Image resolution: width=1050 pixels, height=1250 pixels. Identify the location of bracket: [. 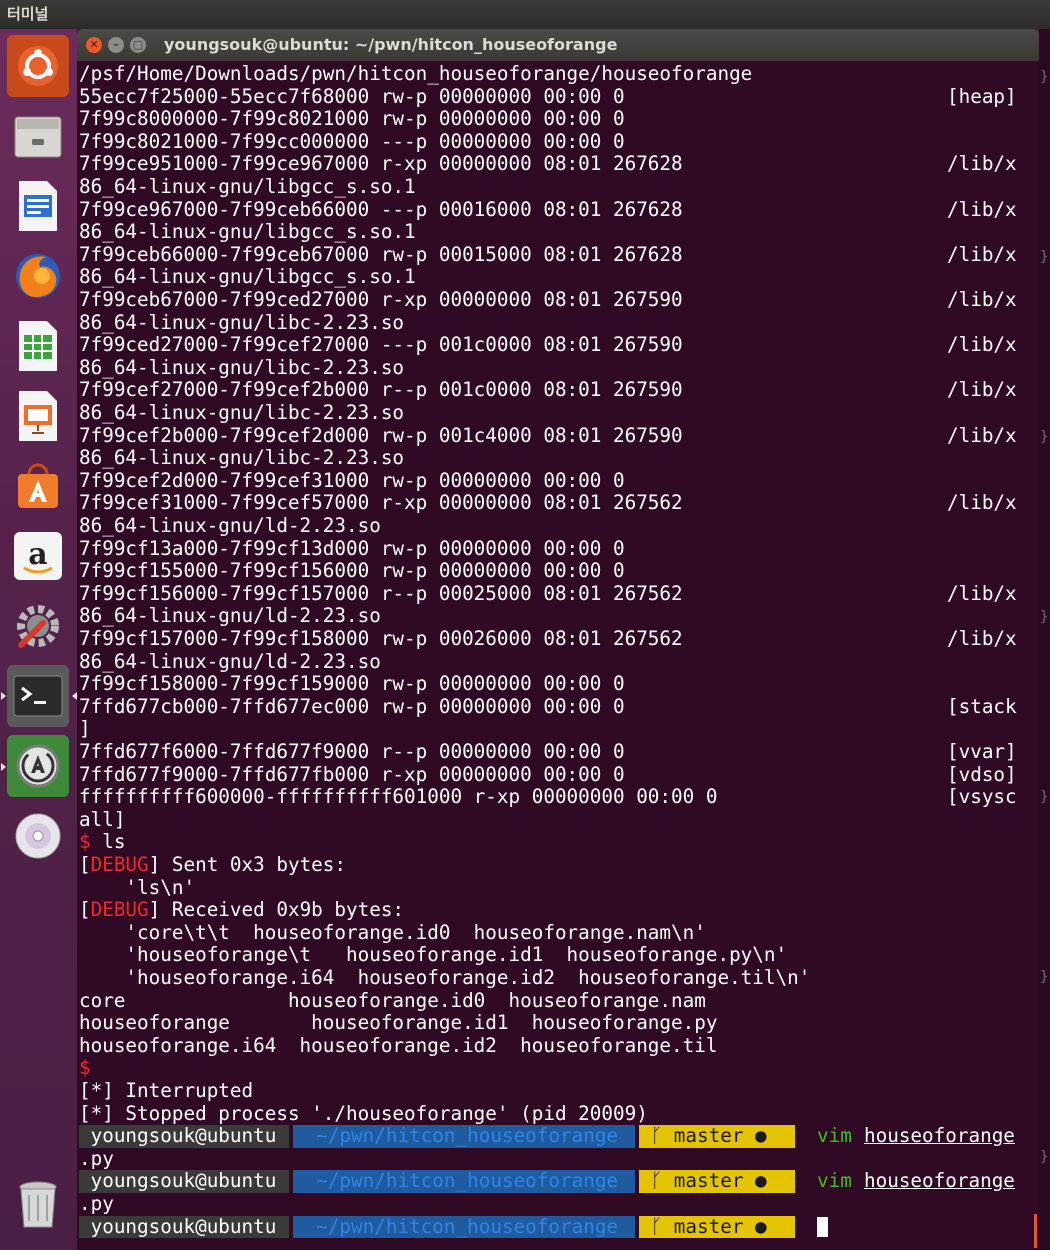
(85, 864).